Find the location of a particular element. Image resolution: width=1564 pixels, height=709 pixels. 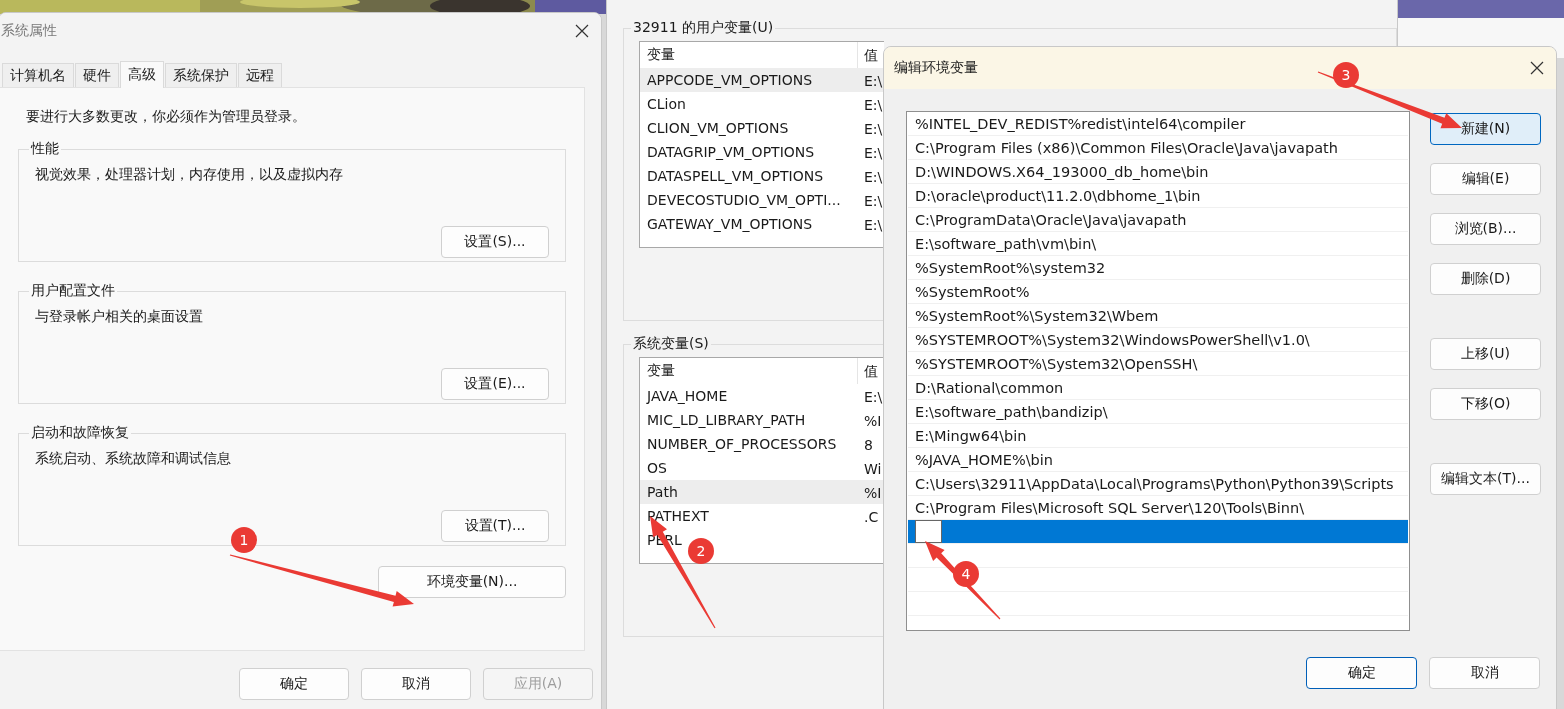

variable-name: NUMBER_OF_PROCESSORS is located at coordinates (742, 444).